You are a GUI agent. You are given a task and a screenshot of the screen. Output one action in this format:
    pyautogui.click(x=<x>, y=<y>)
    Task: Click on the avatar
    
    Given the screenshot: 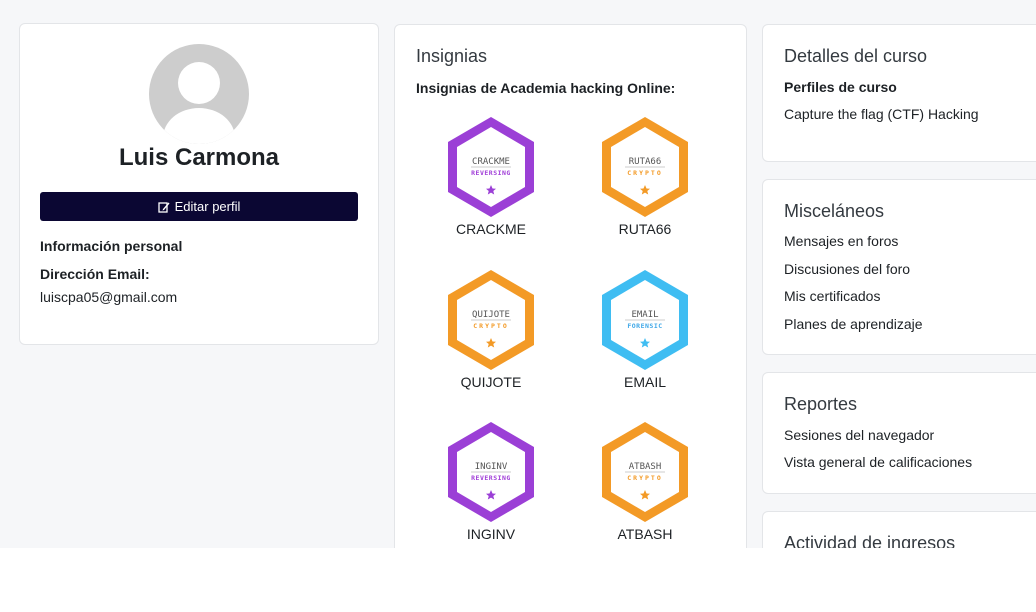 What is the action you would take?
    pyautogui.click(x=199, y=94)
    